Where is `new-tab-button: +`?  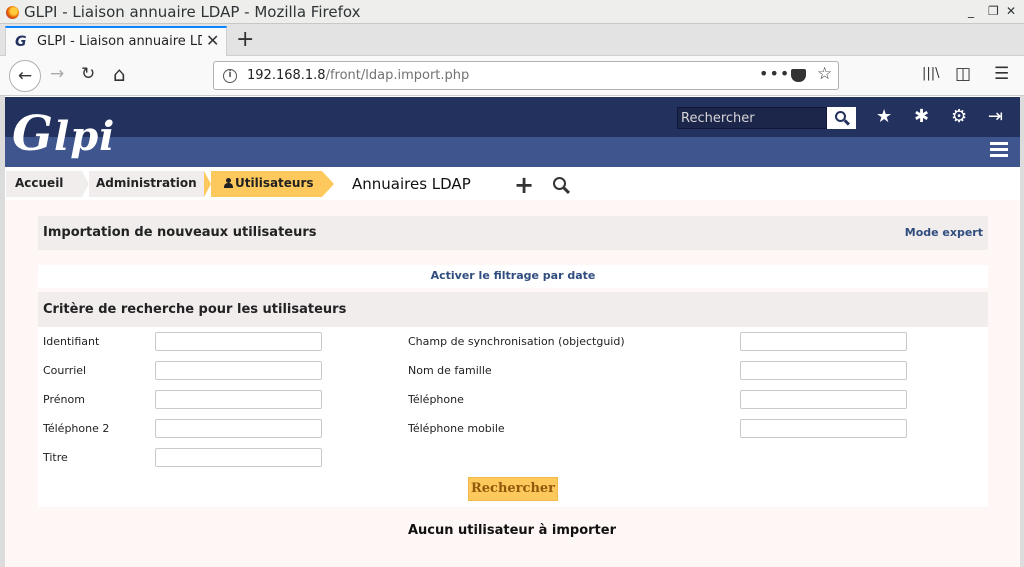 new-tab-button: + is located at coordinates (245, 39).